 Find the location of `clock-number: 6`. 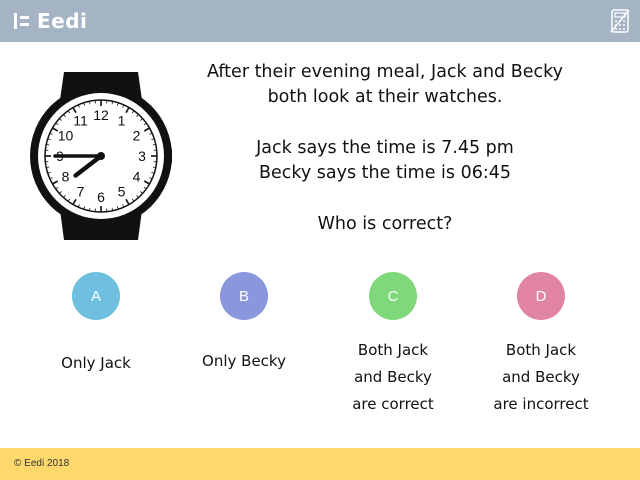

clock-number: 6 is located at coordinates (101, 197).